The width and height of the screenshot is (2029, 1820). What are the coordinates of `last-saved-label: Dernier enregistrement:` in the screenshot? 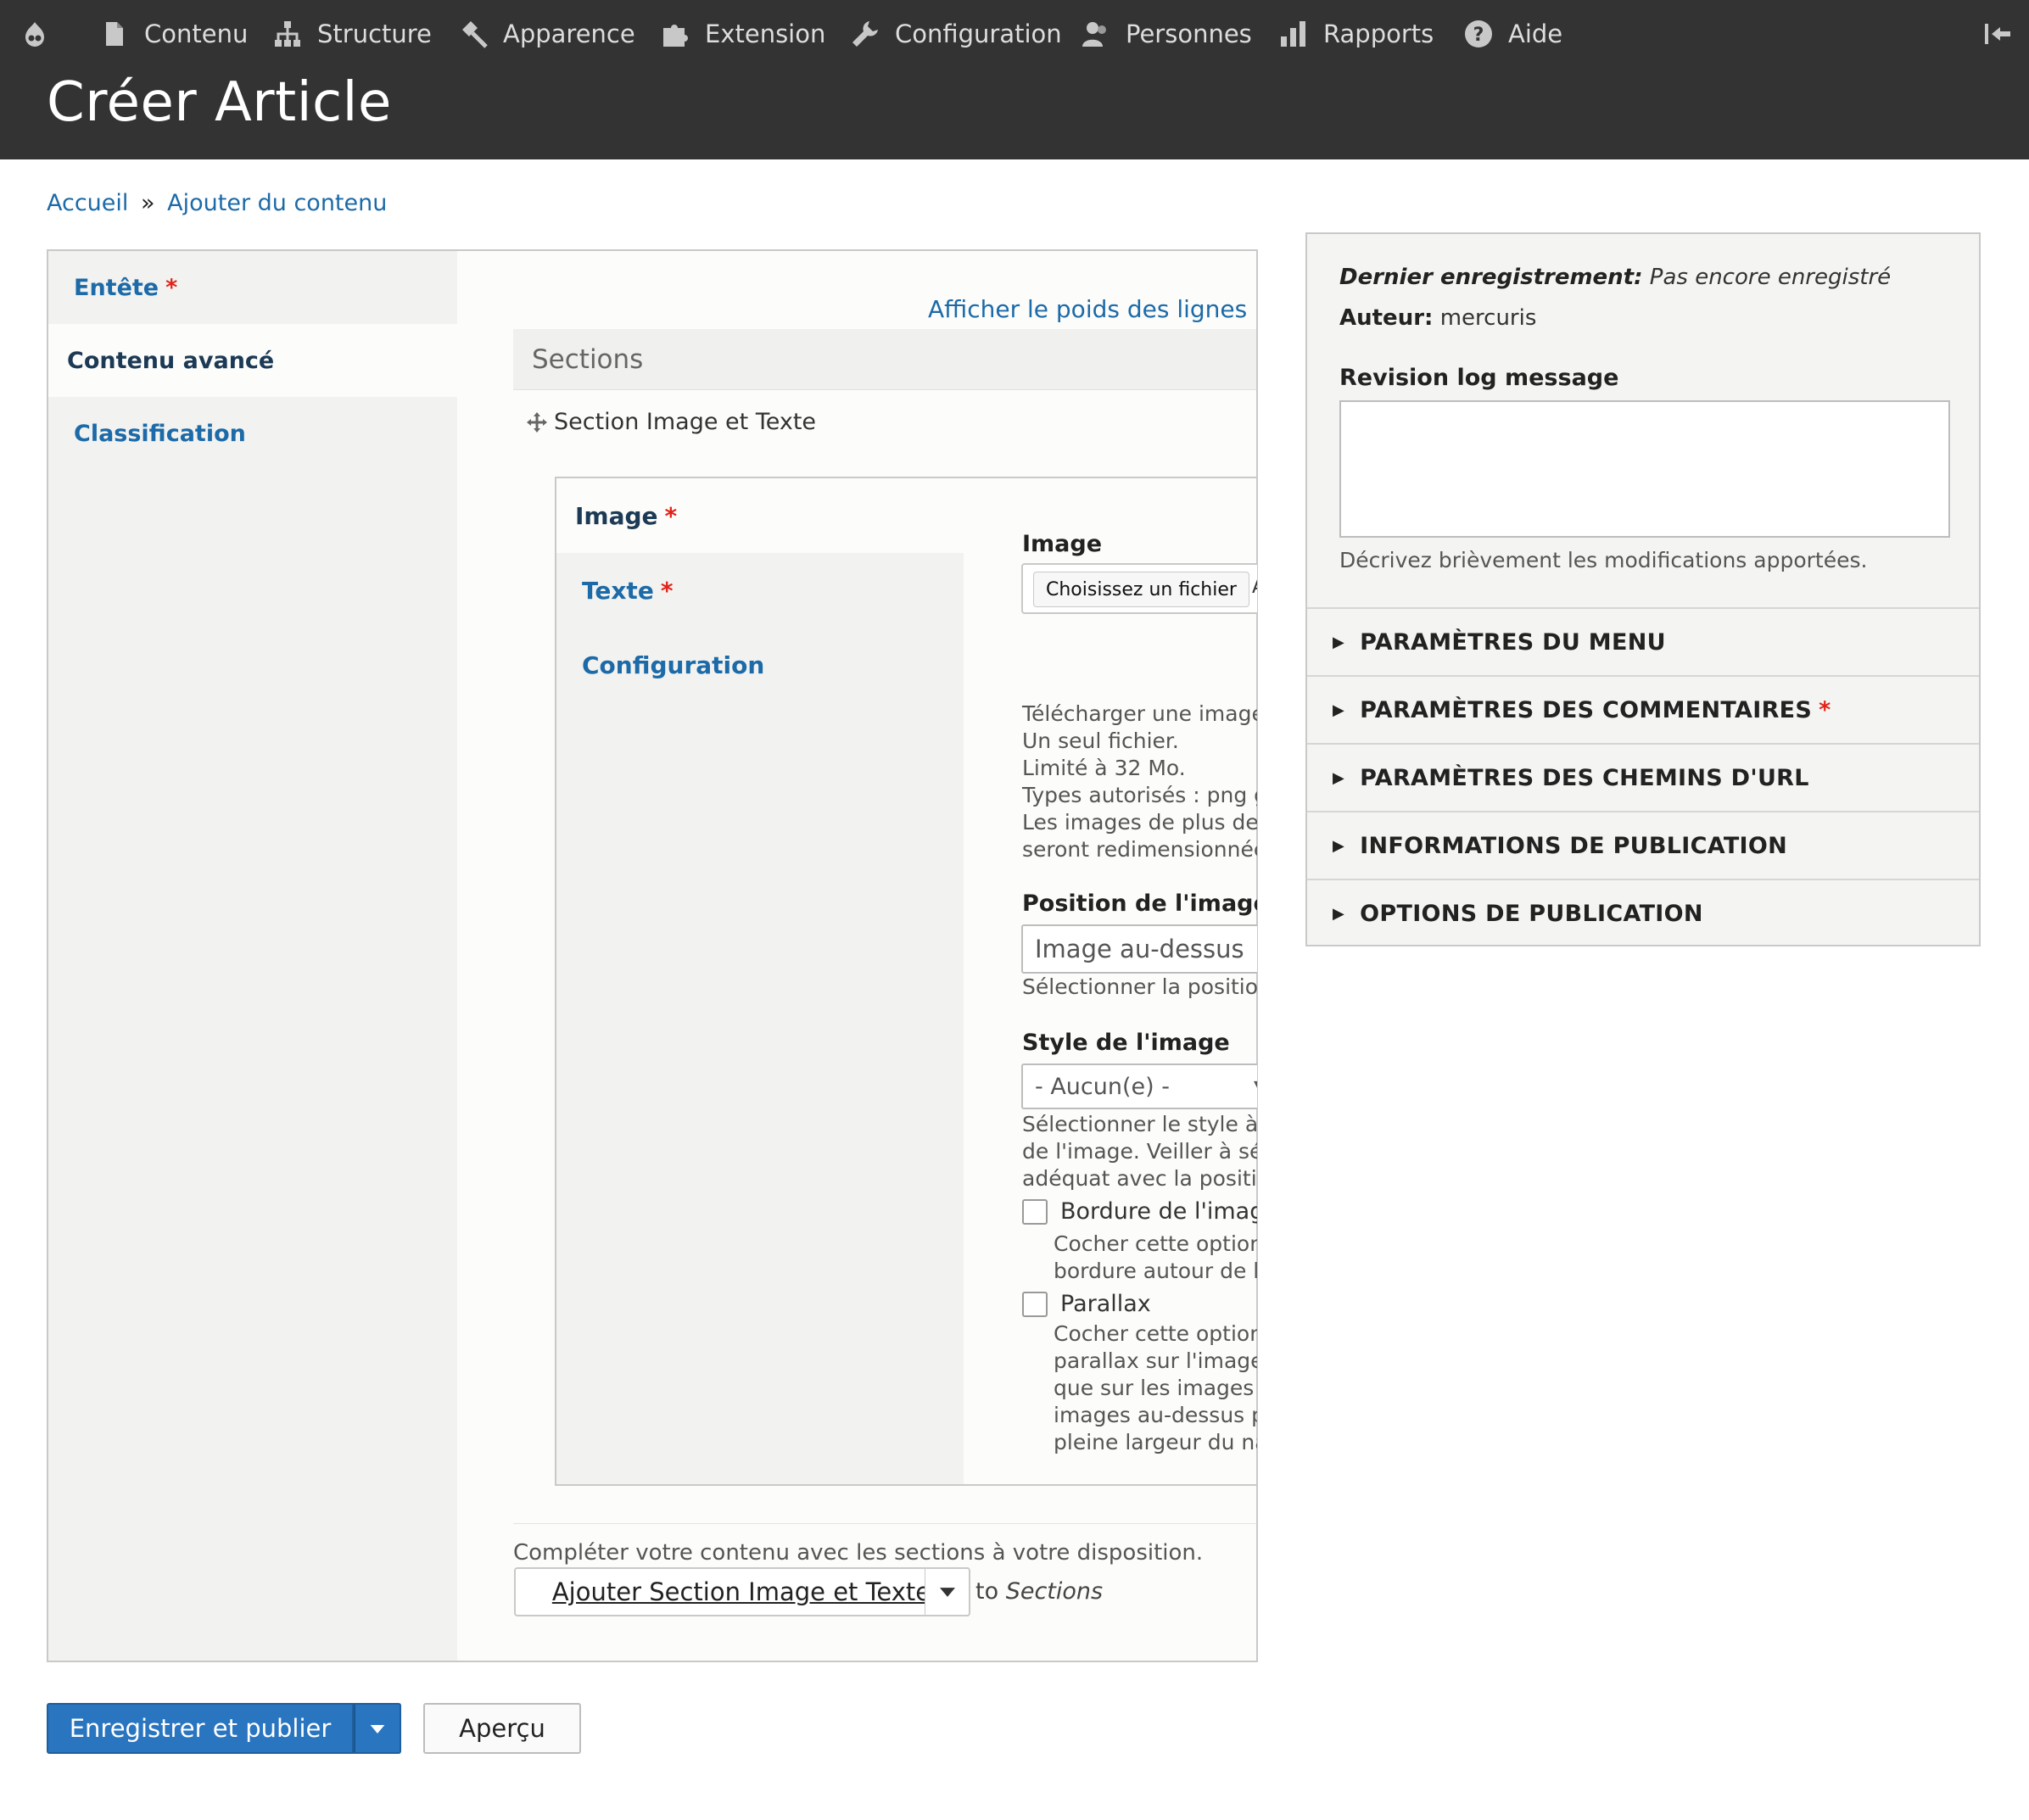 It's located at (1491, 277).